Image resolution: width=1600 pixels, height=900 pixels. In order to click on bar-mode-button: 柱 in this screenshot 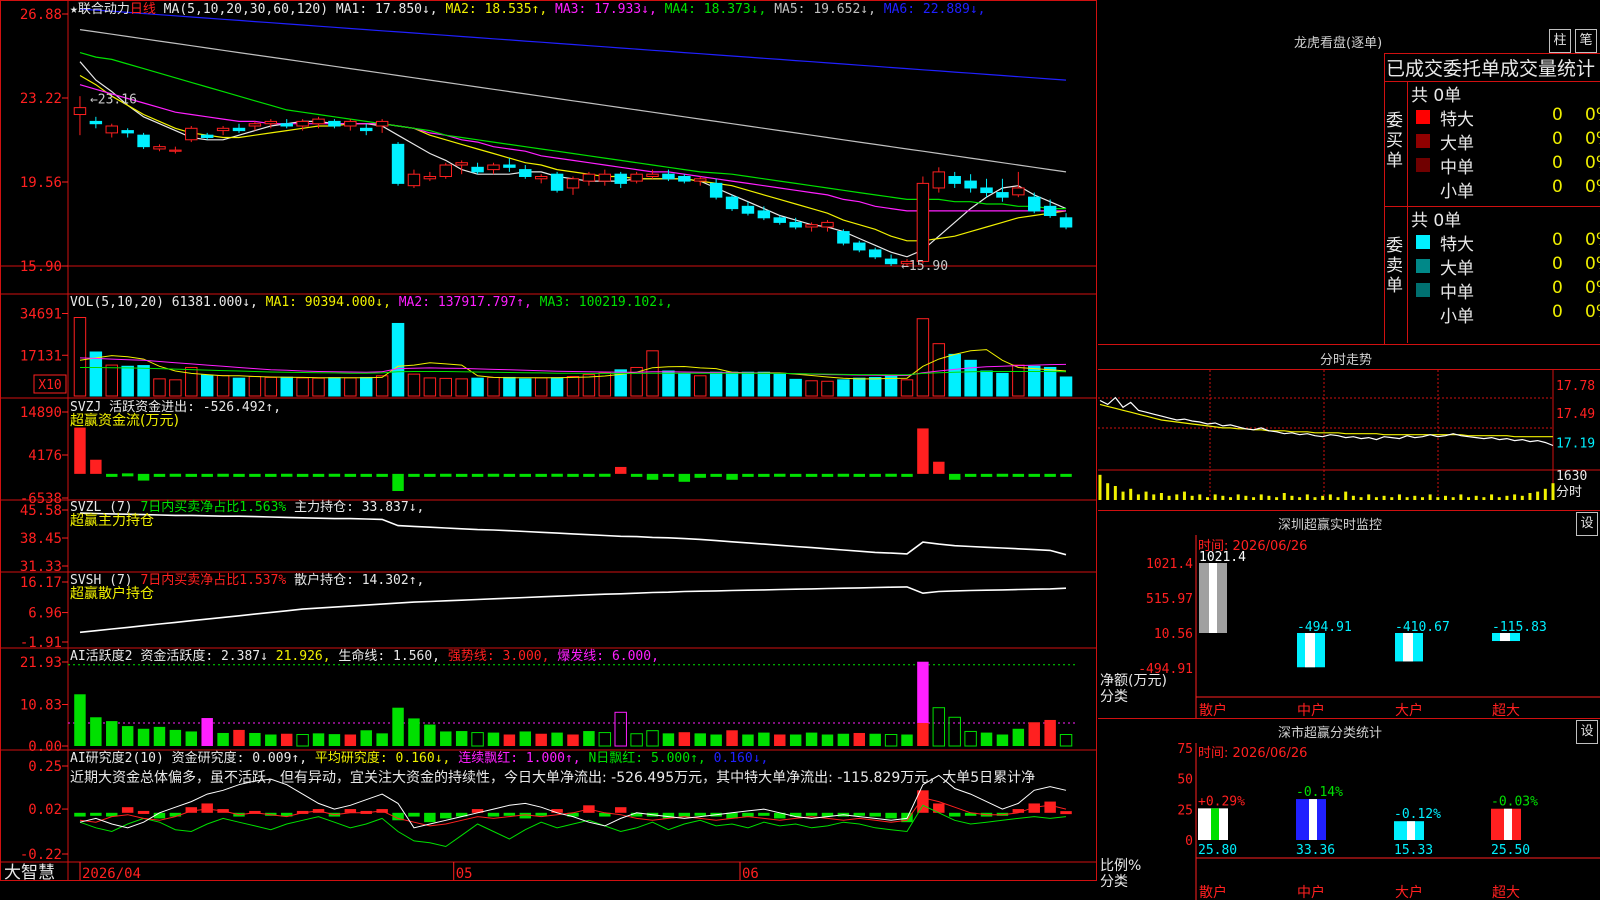, I will do `click(1560, 41)`.